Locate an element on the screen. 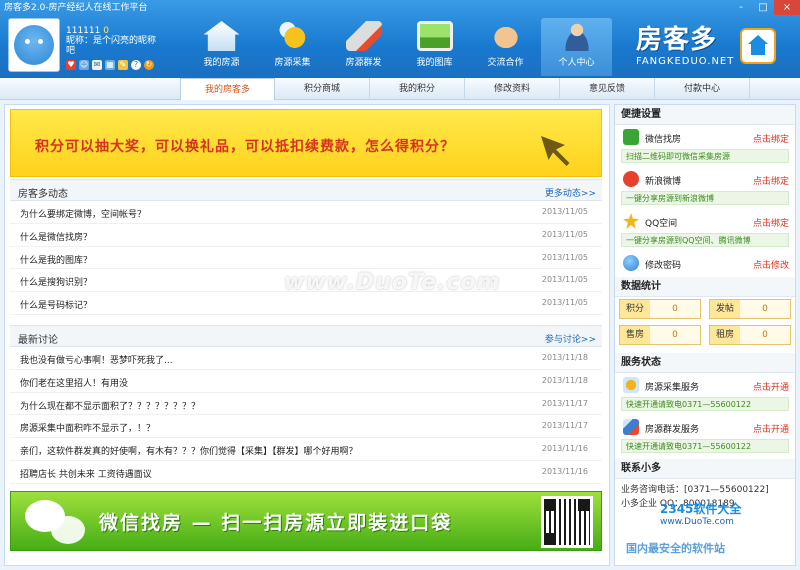 The height and width of the screenshot is (570, 800). avatar is located at coordinates (34, 45).